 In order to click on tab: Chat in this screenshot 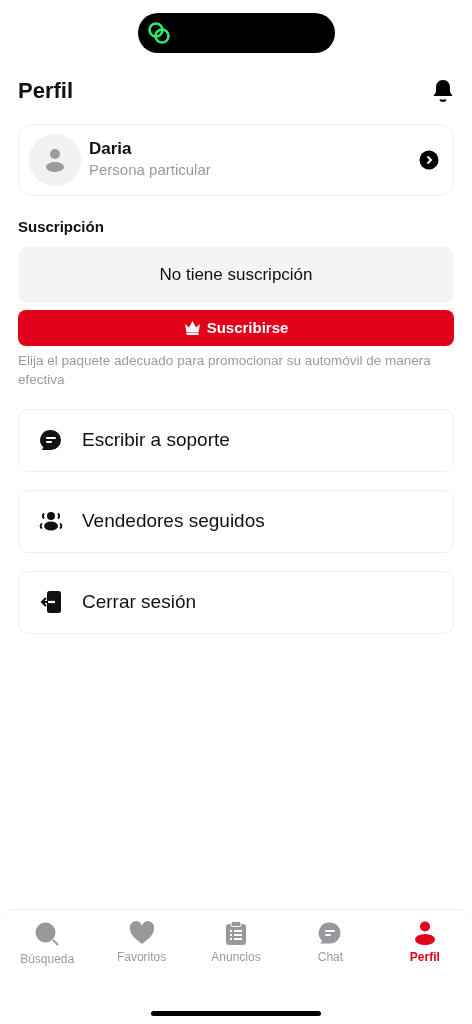, I will do `click(330, 964)`.